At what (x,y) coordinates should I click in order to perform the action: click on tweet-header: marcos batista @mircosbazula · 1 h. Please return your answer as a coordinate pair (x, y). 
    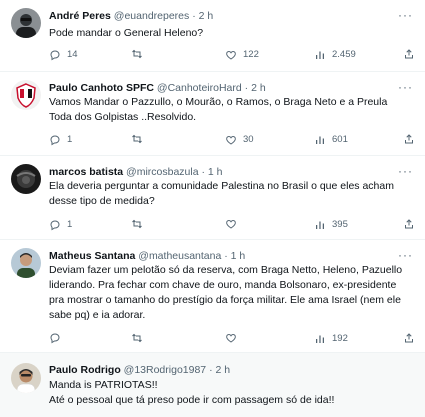
    Looking at the image, I should click on (136, 172).